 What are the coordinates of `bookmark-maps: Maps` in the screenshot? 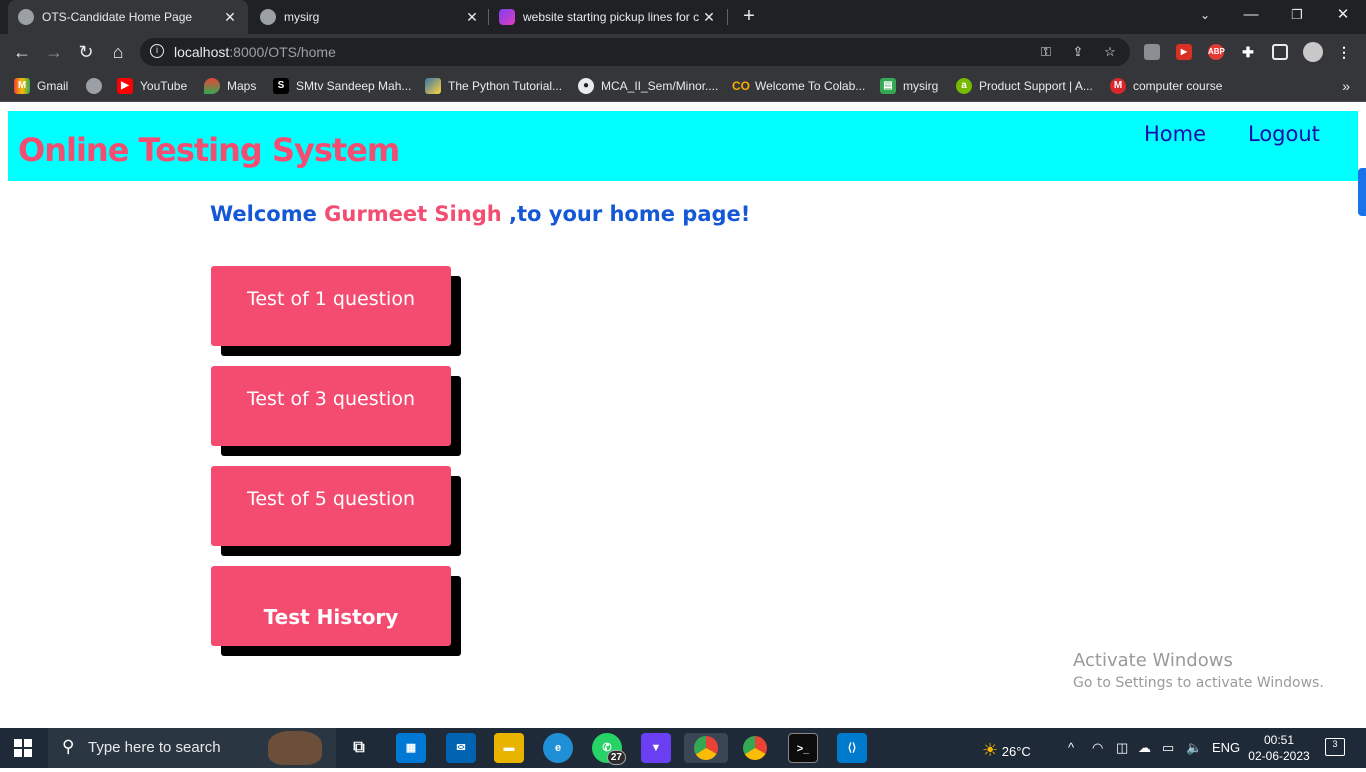 It's located at (230, 86).